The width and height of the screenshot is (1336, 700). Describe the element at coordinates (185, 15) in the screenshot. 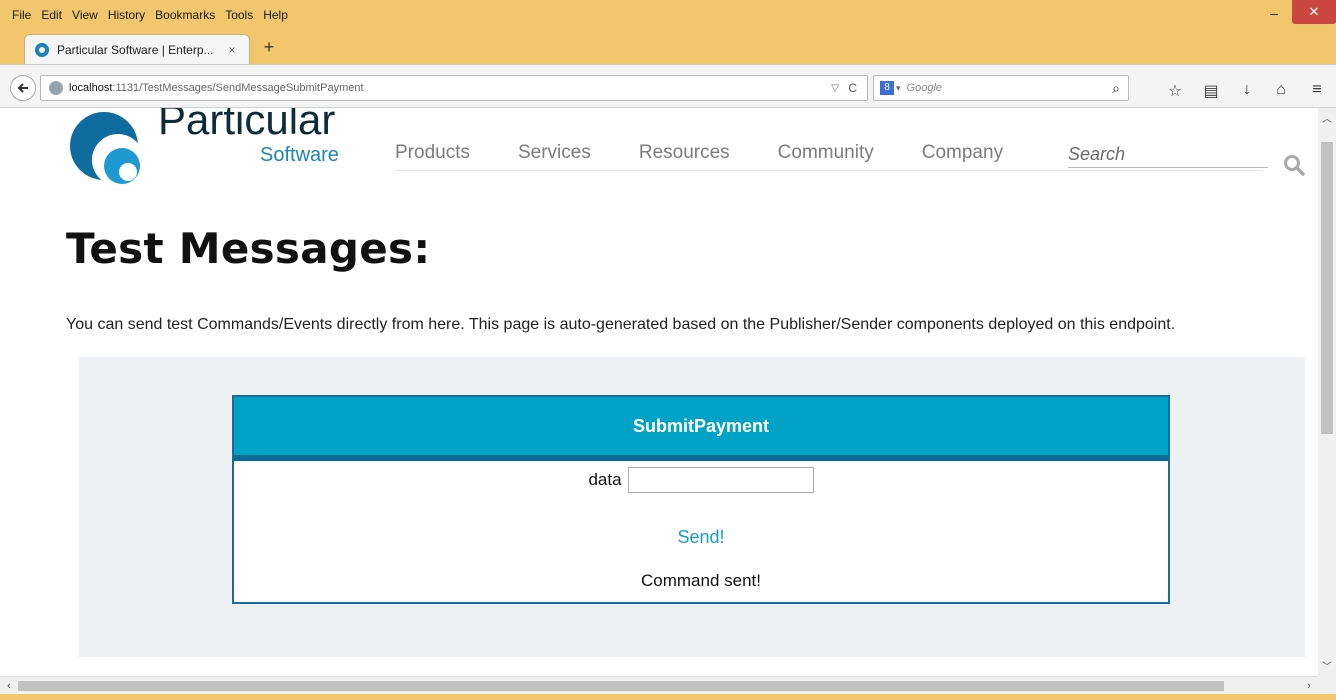

I see `menu-bookmarks: Bookmarks` at that location.